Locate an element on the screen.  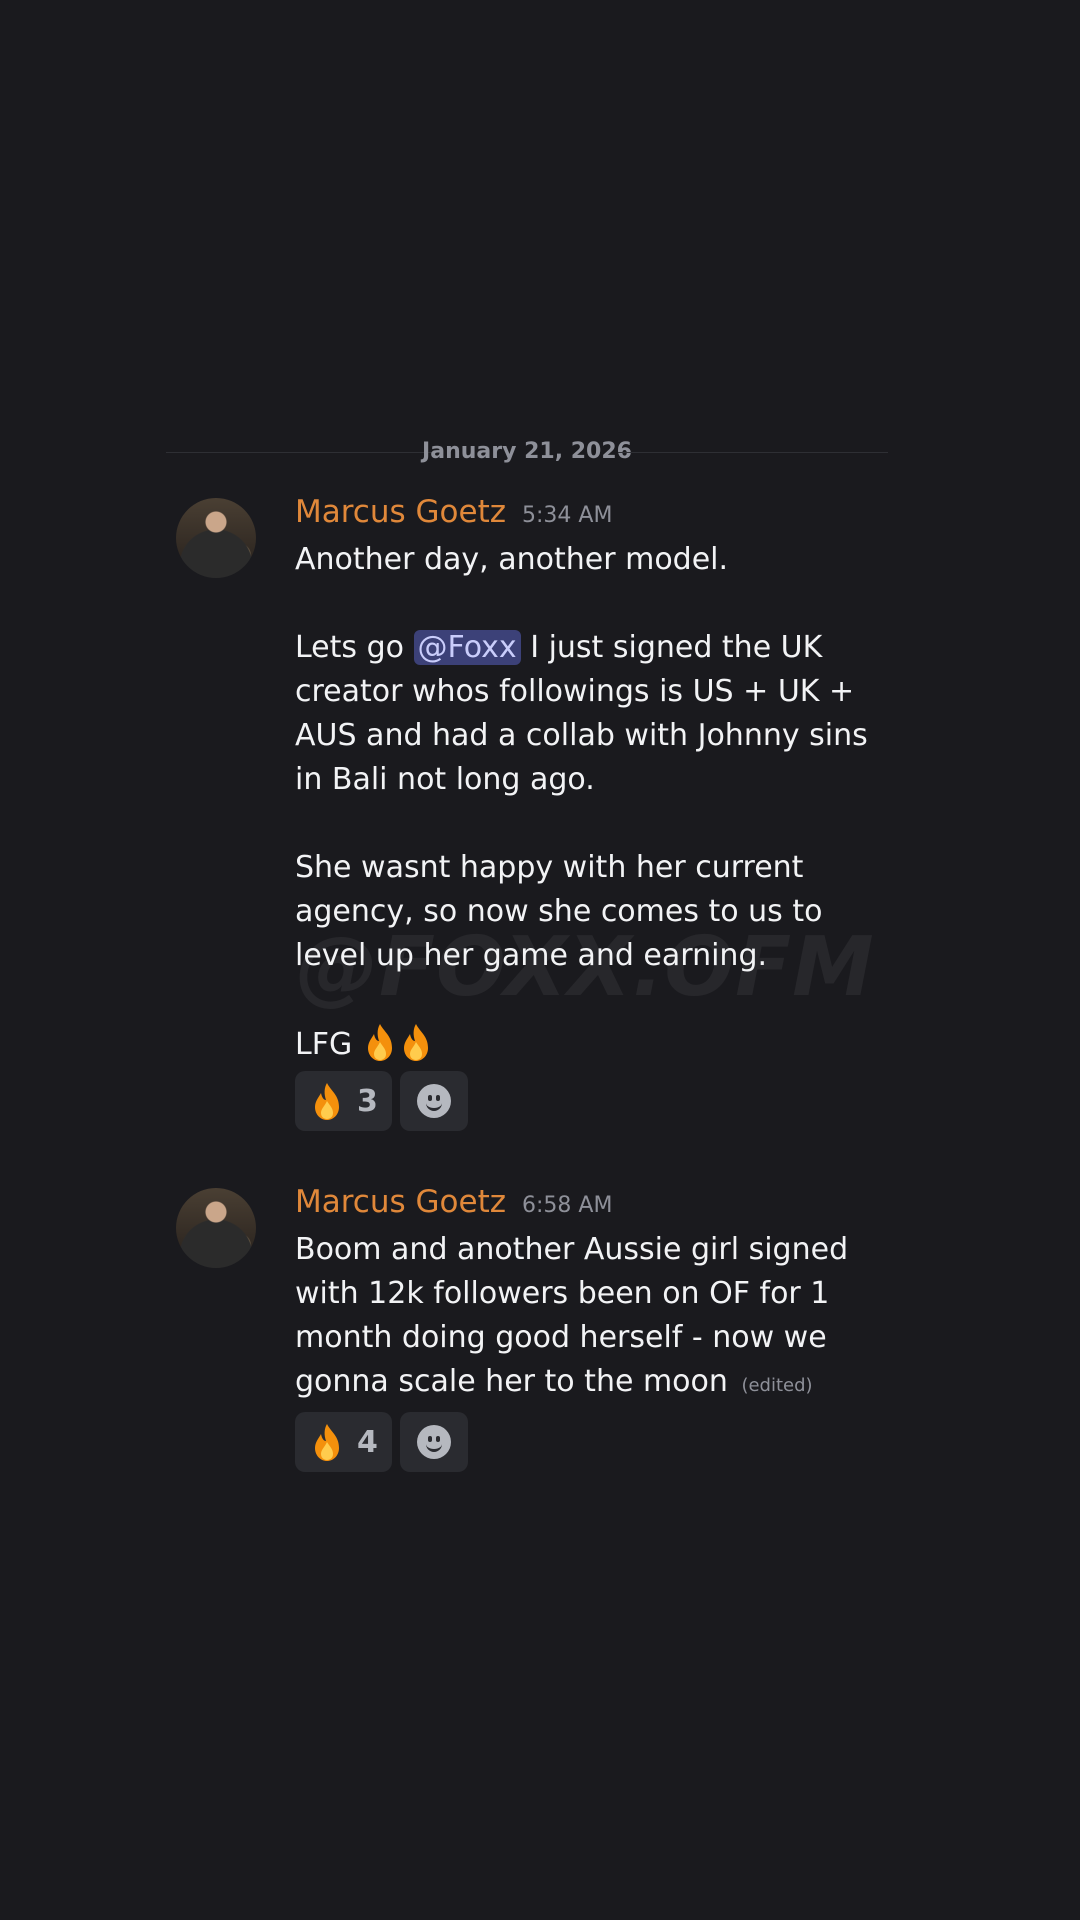
user-mention: @Foxx is located at coordinates (467, 647).